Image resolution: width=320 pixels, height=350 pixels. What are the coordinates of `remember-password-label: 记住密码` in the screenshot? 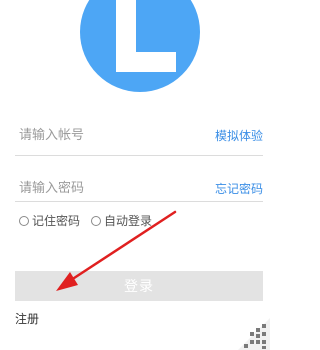 It's located at (56, 221).